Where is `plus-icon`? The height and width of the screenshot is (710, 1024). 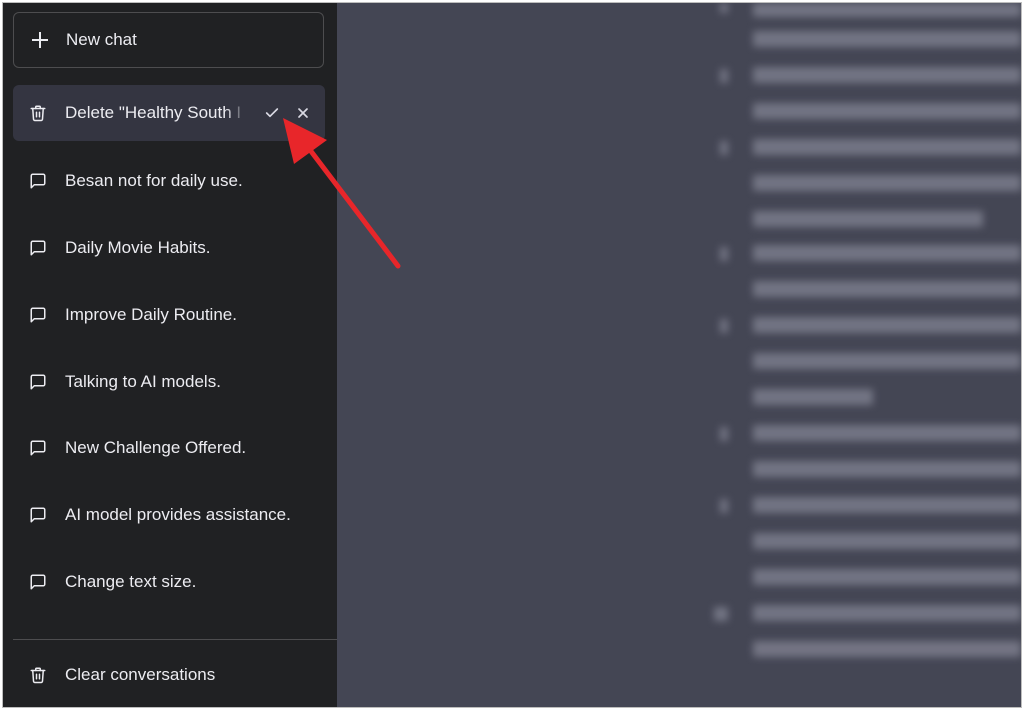
plus-icon is located at coordinates (40, 40).